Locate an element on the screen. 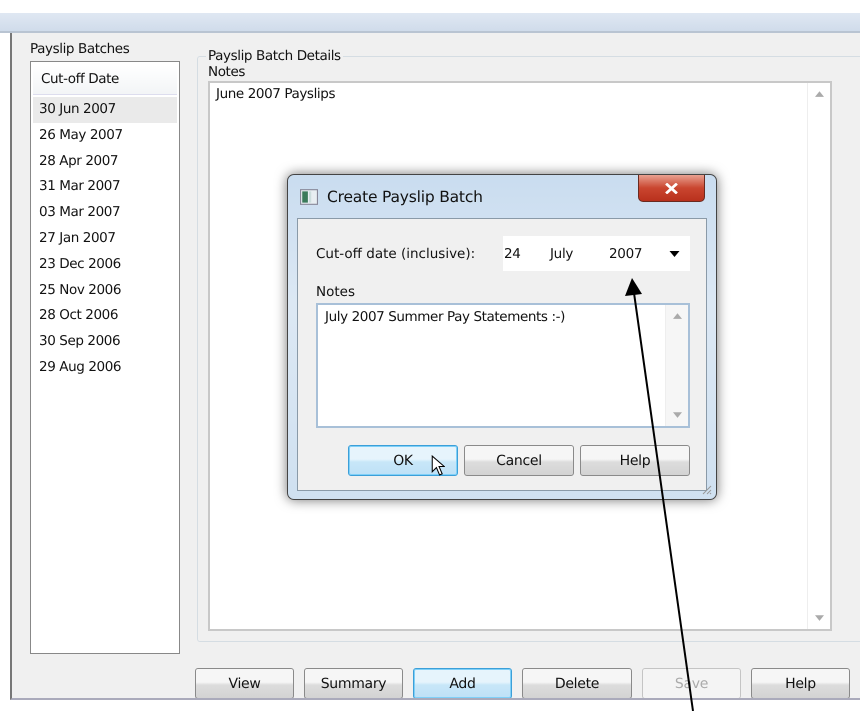  list-item: 26 May 2007 is located at coordinates (105, 135).